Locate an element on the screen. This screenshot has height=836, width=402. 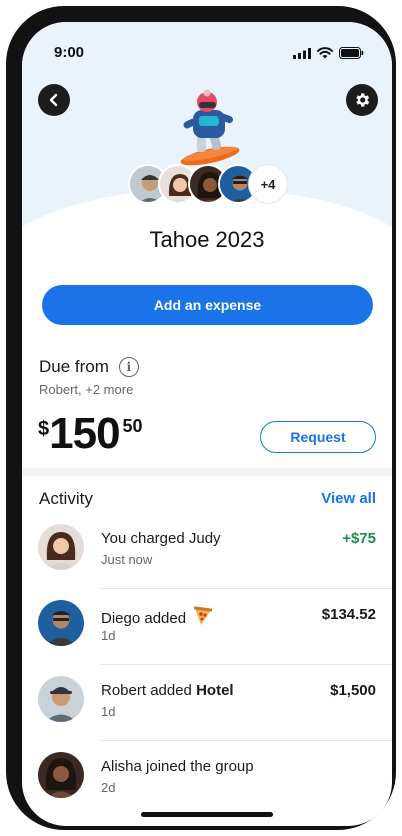
more-members-badge: +4 is located at coordinates (268, 184).